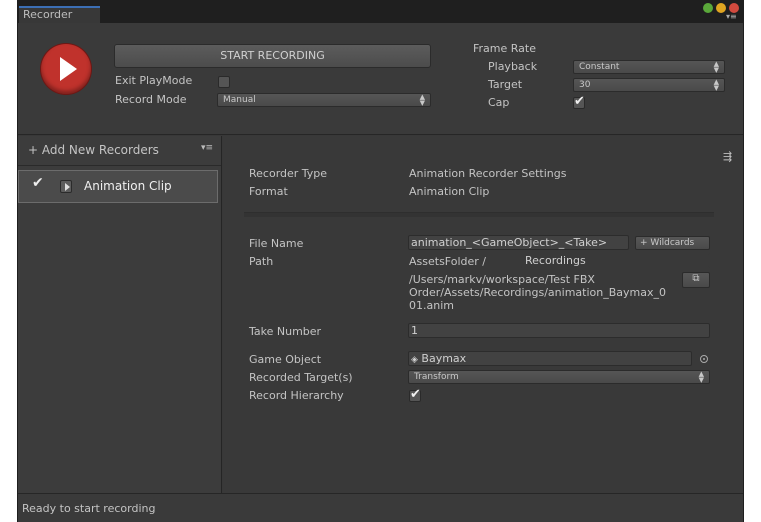  I want to click on wildcards-button: + Wildcards, so click(672, 243).